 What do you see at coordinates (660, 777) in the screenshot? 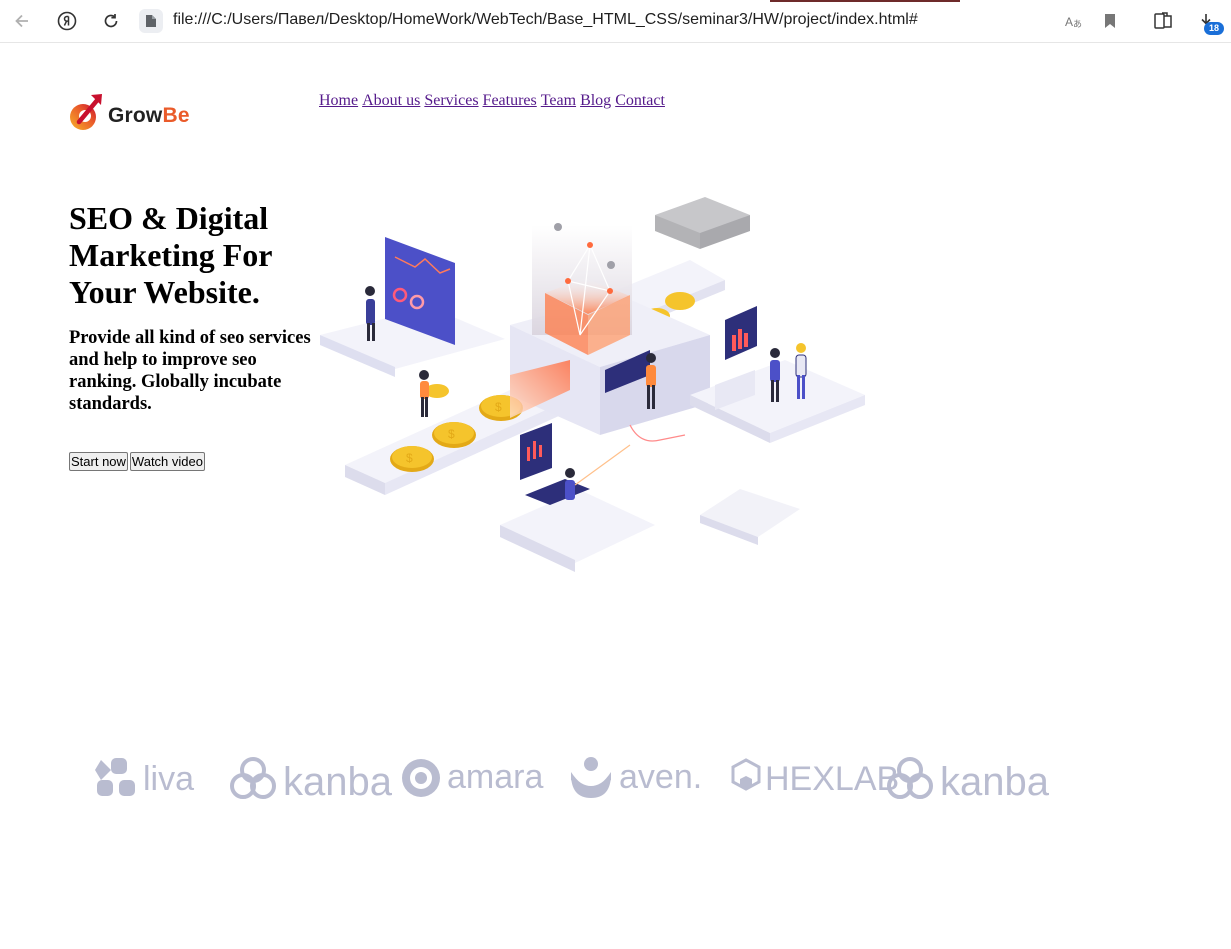
I see `svg-text: aven.` at bounding box center [660, 777].